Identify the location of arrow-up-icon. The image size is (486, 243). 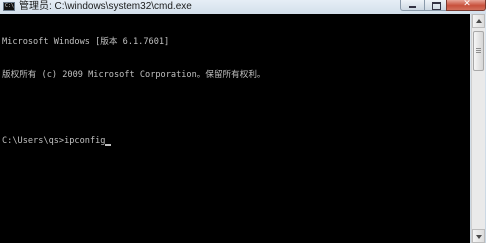
(479, 21).